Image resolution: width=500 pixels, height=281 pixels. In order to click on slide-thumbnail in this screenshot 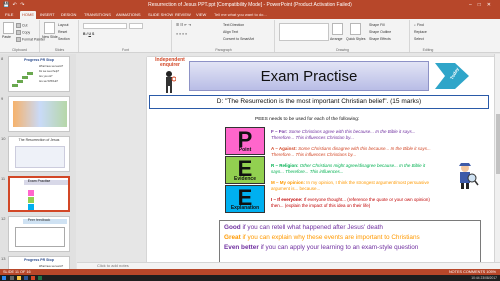, I will do `click(39, 114)`.